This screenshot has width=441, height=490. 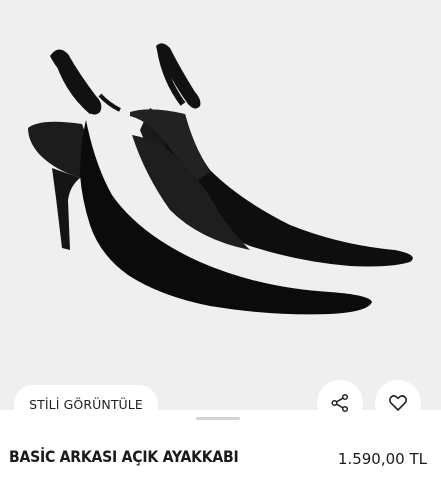 I want to click on drag-handle, so click(x=218, y=418).